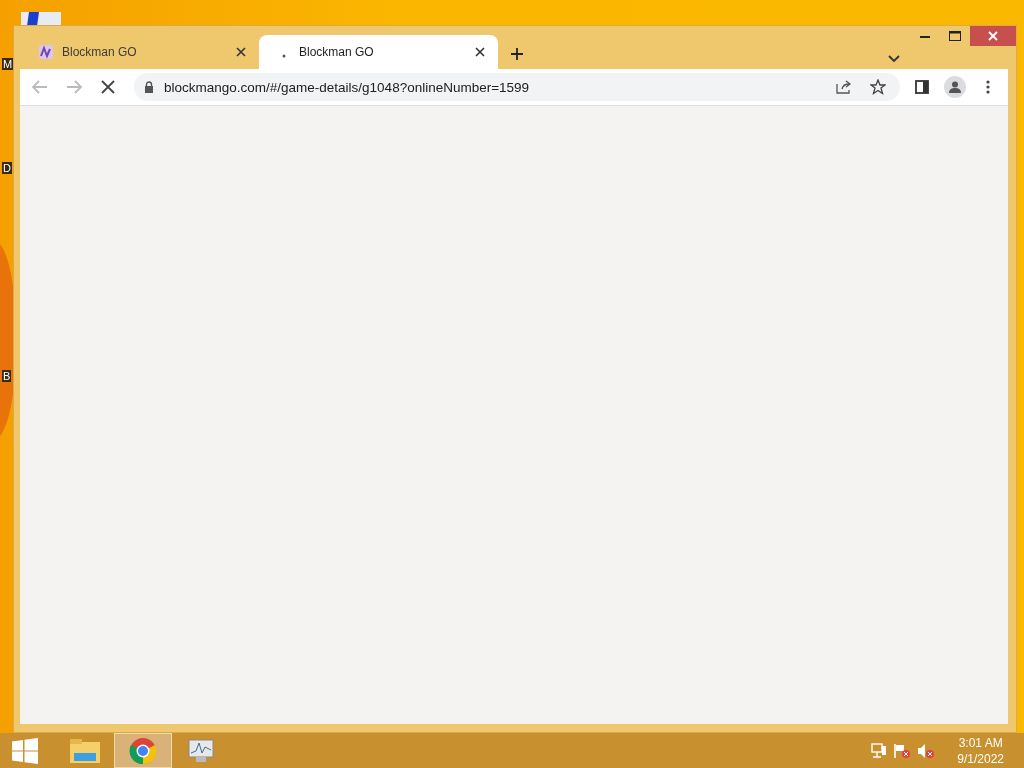 The width and height of the screenshot is (1024, 768). What do you see at coordinates (7, 168) in the screenshot?
I see `desktop-icon-label: D` at bounding box center [7, 168].